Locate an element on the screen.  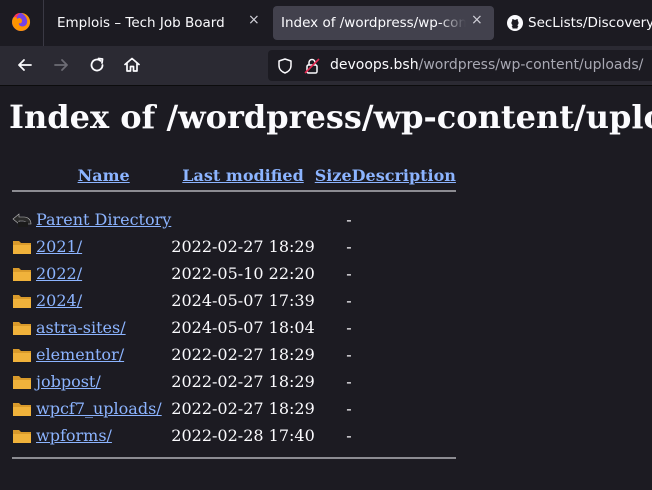
insecure-lock-icon is located at coordinates (312, 66).